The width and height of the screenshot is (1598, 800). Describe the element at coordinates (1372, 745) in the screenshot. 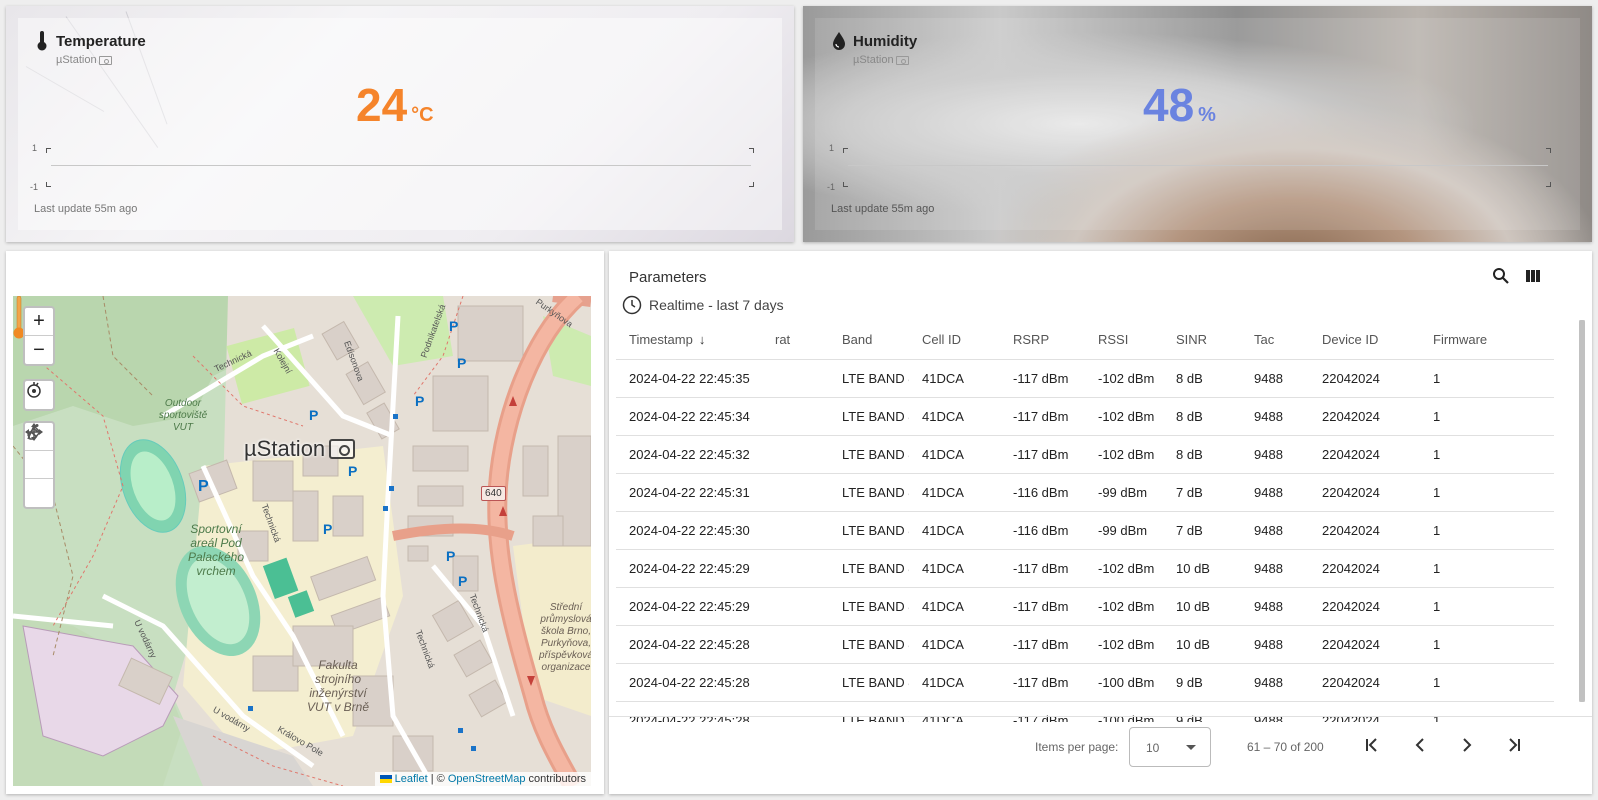

I see `first-page-icon` at that location.